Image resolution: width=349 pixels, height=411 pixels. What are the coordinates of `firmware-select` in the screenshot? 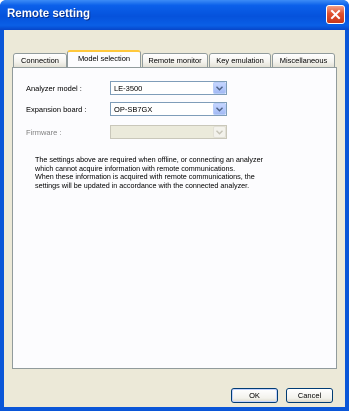 It's located at (168, 132).